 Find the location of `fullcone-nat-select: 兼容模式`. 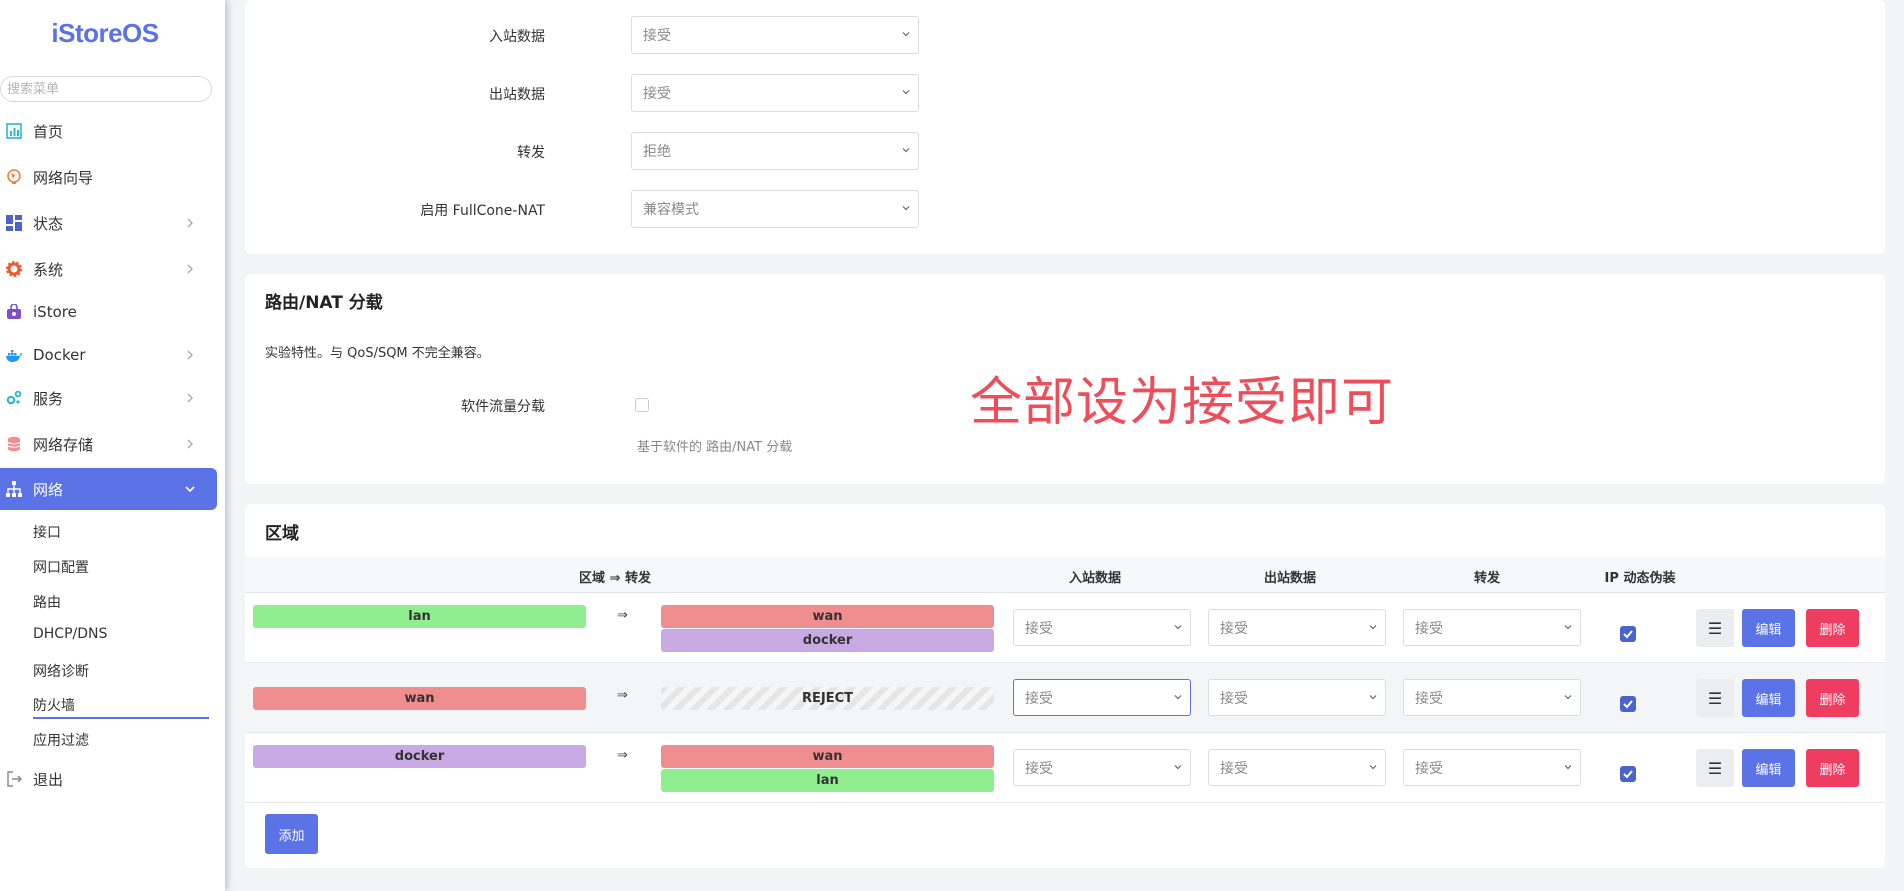

fullcone-nat-select: 兼容模式 is located at coordinates (775, 209).